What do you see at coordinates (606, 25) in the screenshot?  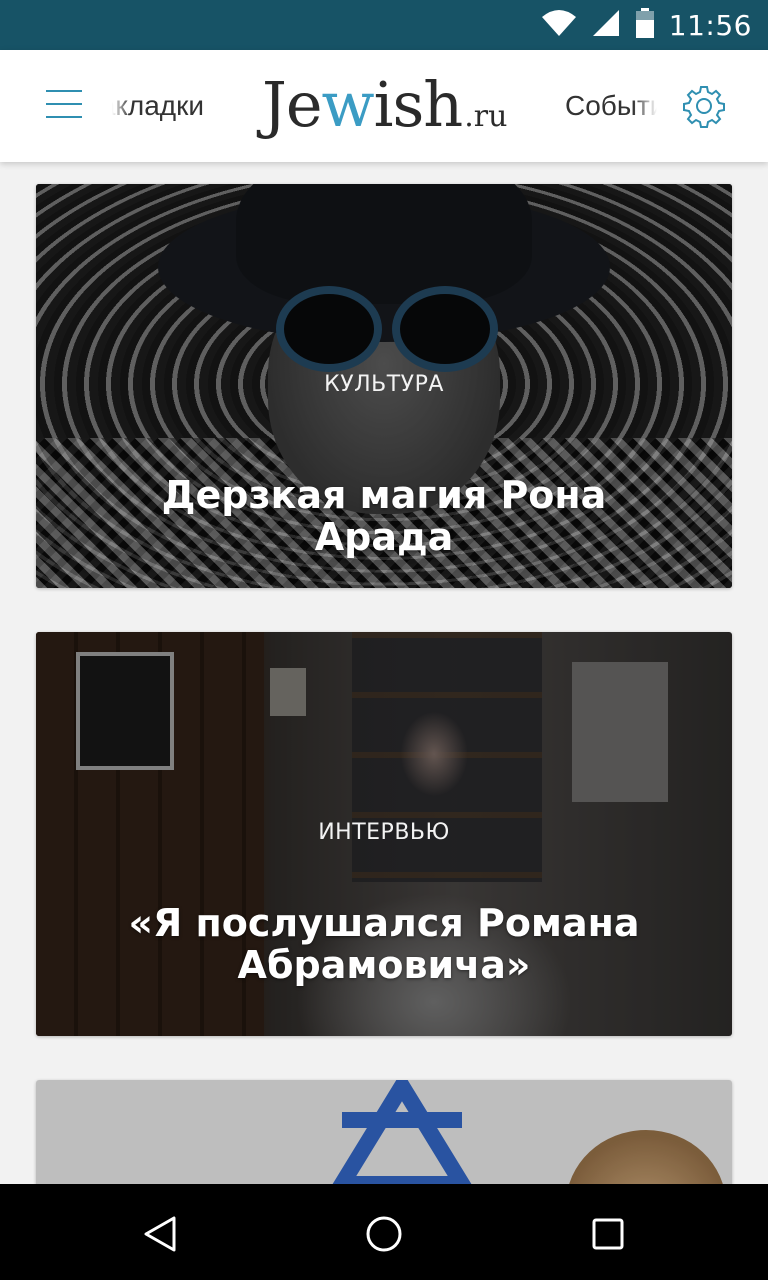 I see `signal-icon` at bounding box center [606, 25].